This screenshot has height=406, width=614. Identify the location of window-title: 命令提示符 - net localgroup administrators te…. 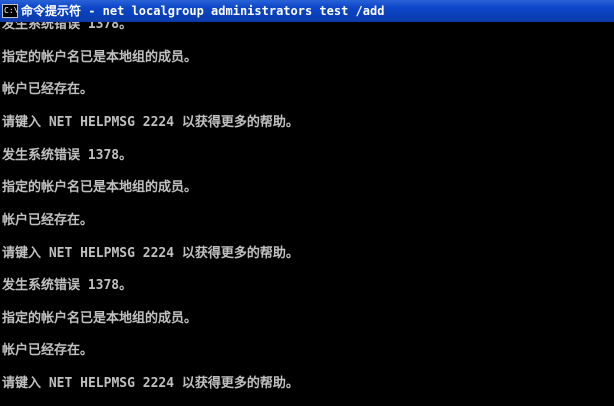
(203, 11).